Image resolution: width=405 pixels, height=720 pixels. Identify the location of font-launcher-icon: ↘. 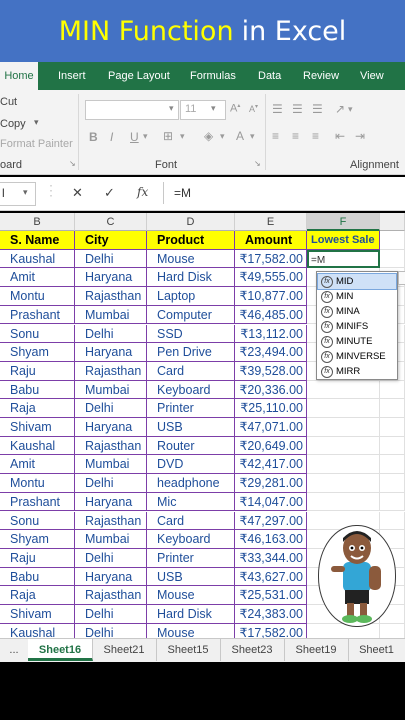
(257, 163).